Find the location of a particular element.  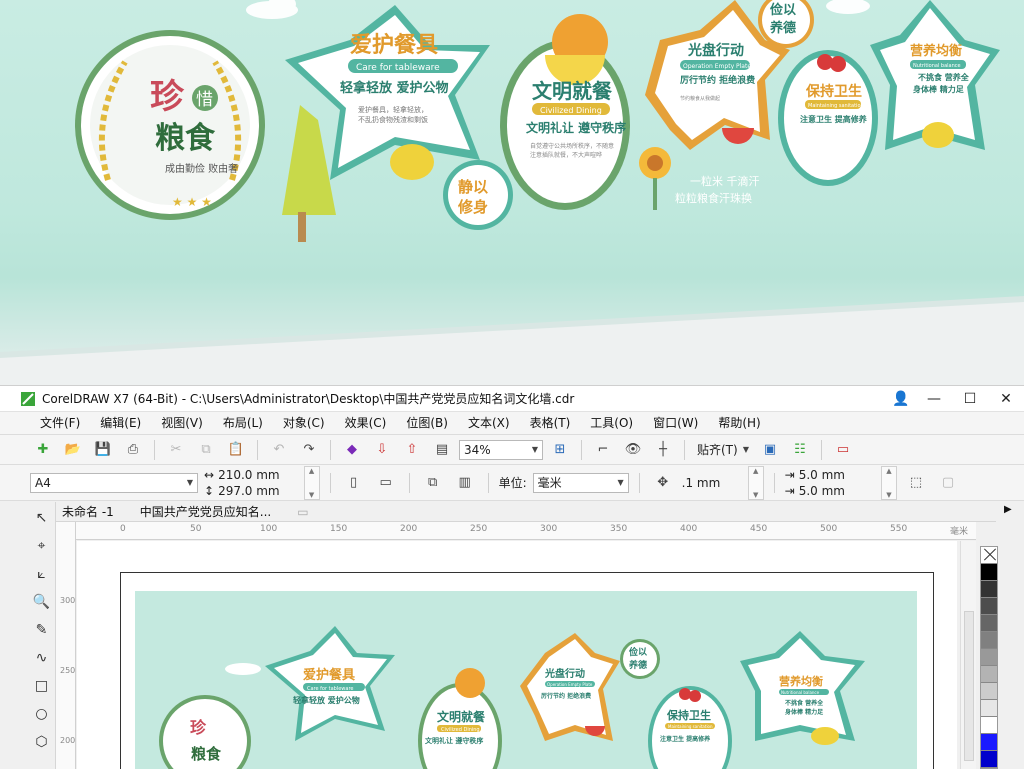

welcome-screen-icon: ▣ is located at coordinates (770, 450).